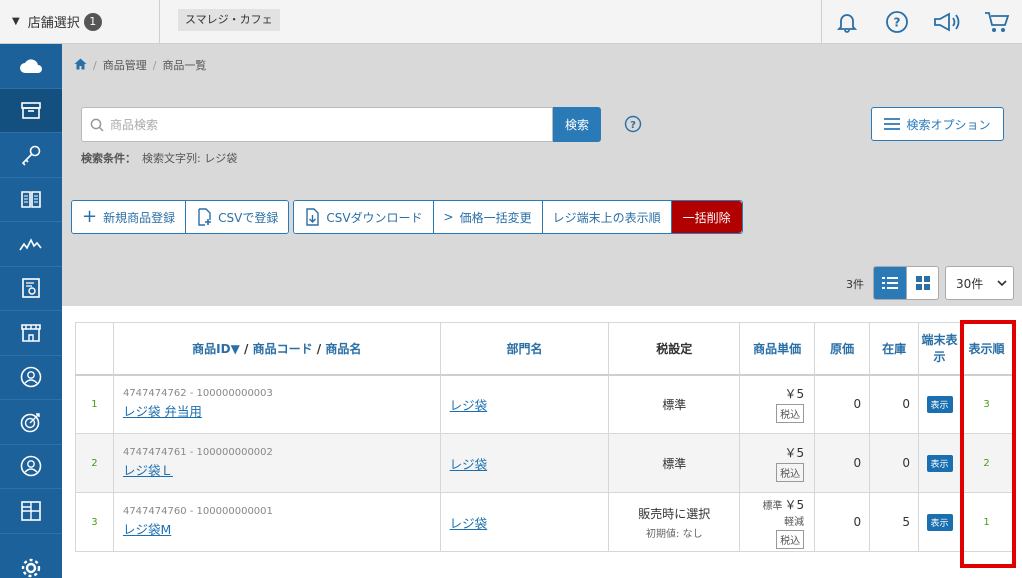 Image resolution: width=1022 pixels, height=578 pixels. I want to click on tax-value: 販売時に選択, so click(674, 513).